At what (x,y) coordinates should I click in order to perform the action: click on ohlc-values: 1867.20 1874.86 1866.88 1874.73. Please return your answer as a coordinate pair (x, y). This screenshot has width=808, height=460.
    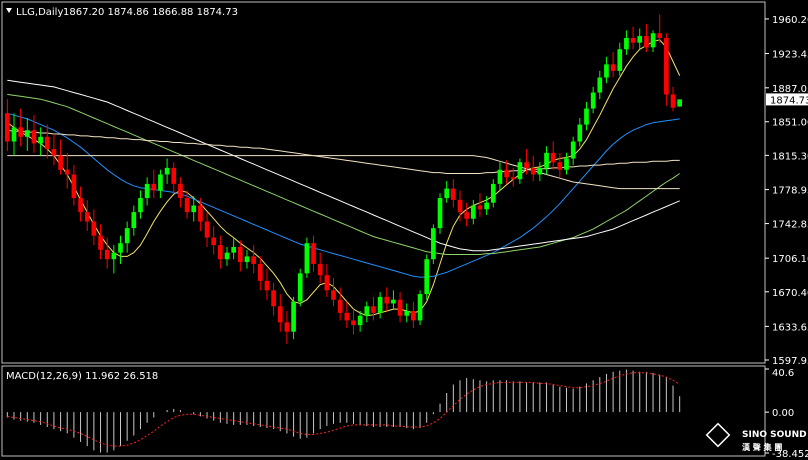
    Looking at the image, I should click on (150, 12).